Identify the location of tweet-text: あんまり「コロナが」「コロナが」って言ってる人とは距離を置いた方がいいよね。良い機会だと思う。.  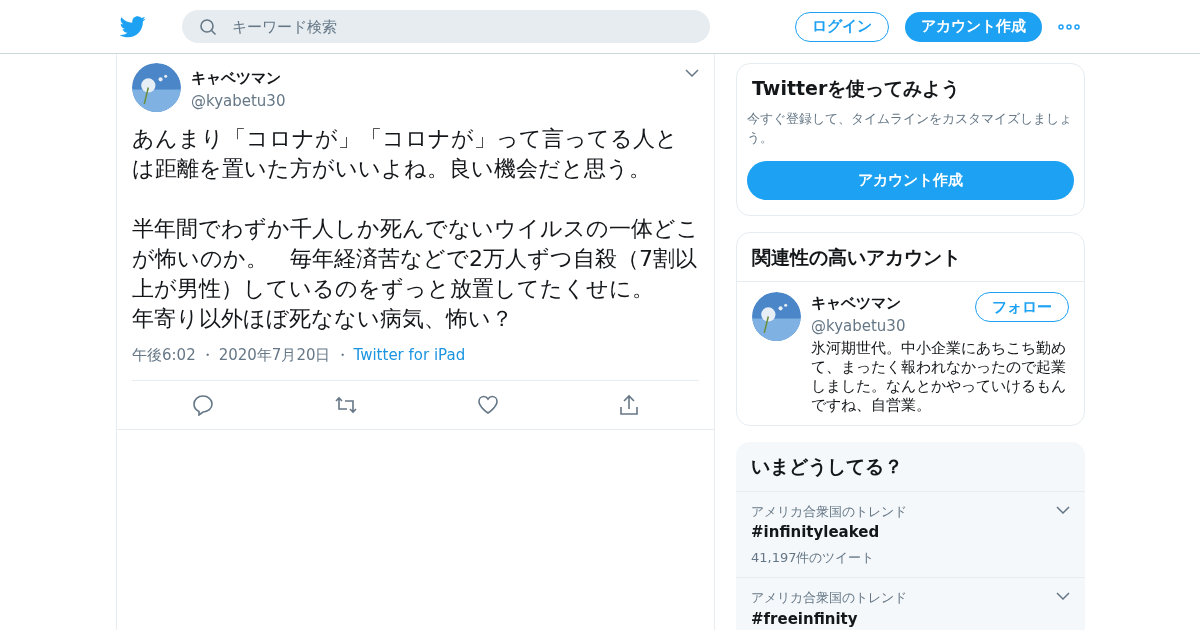
(405, 154).